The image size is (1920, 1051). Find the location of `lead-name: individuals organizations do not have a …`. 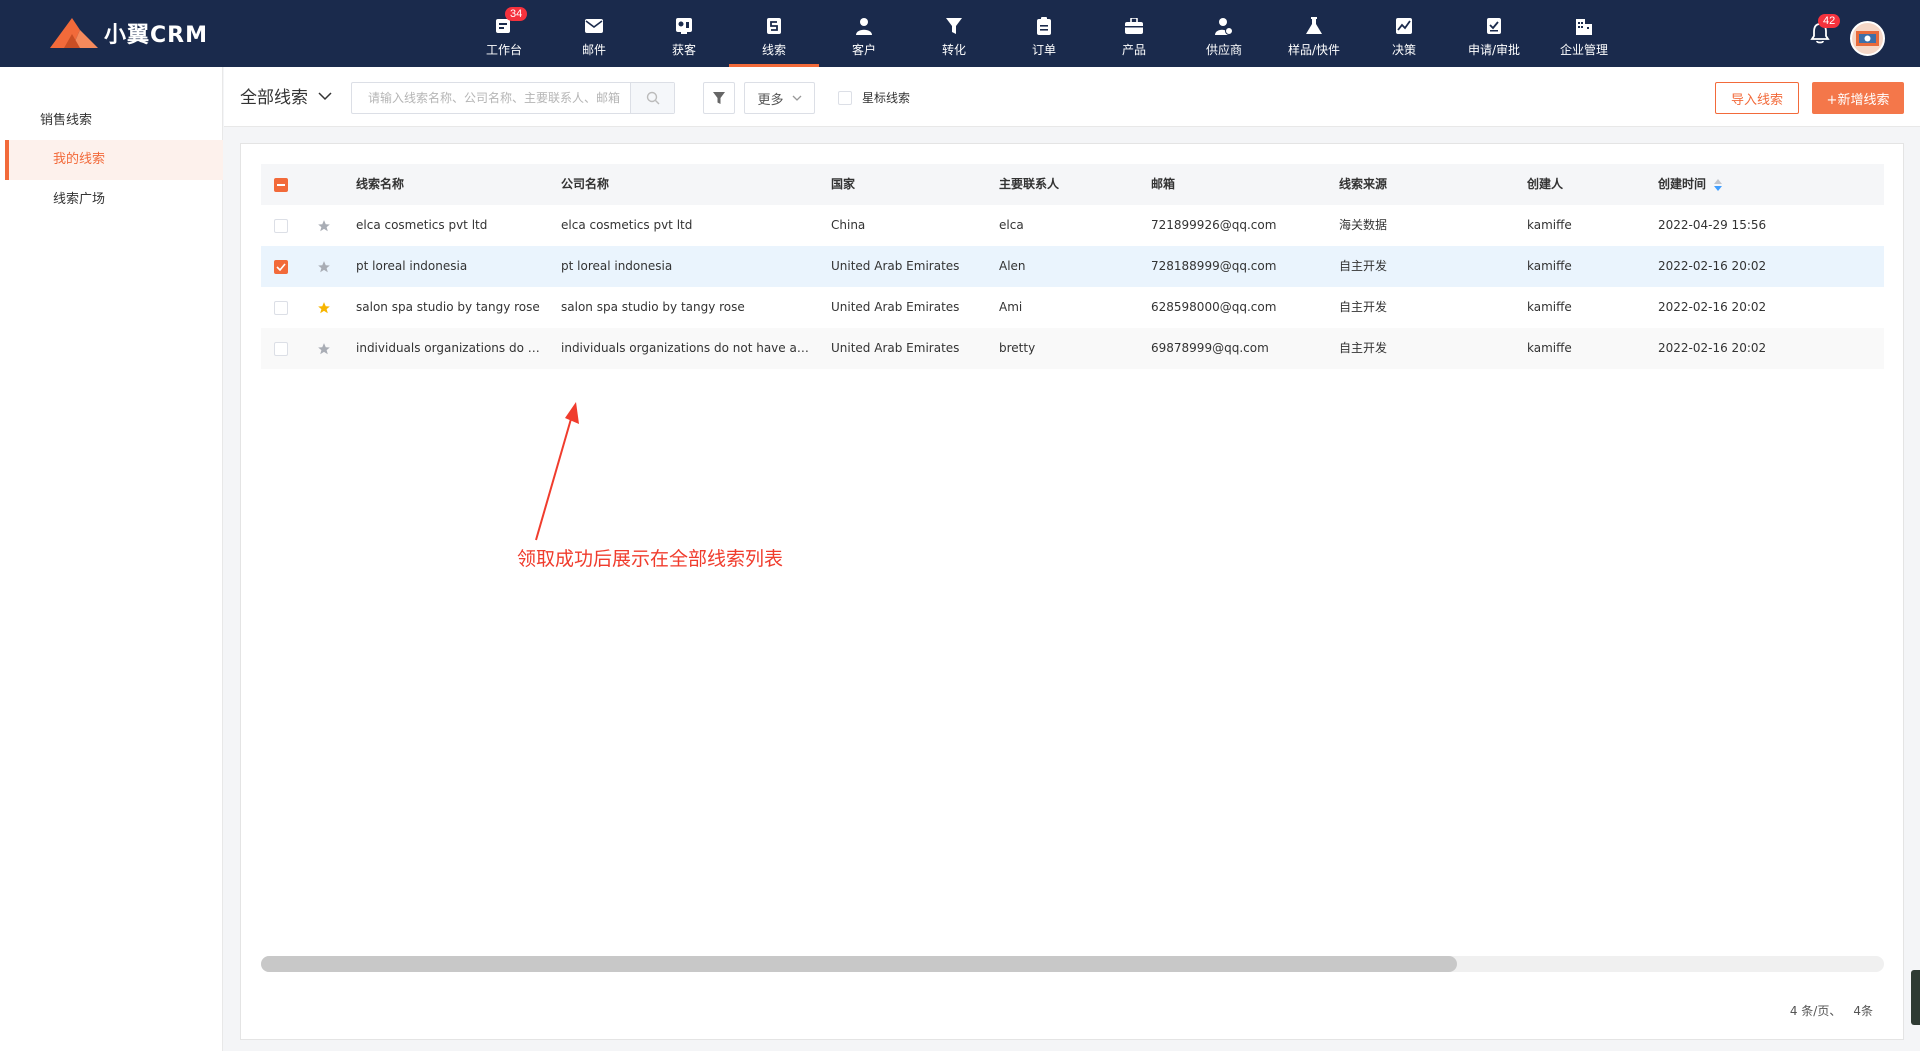

lead-name: individuals organizations do not have a … is located at coordinates (448, 348).